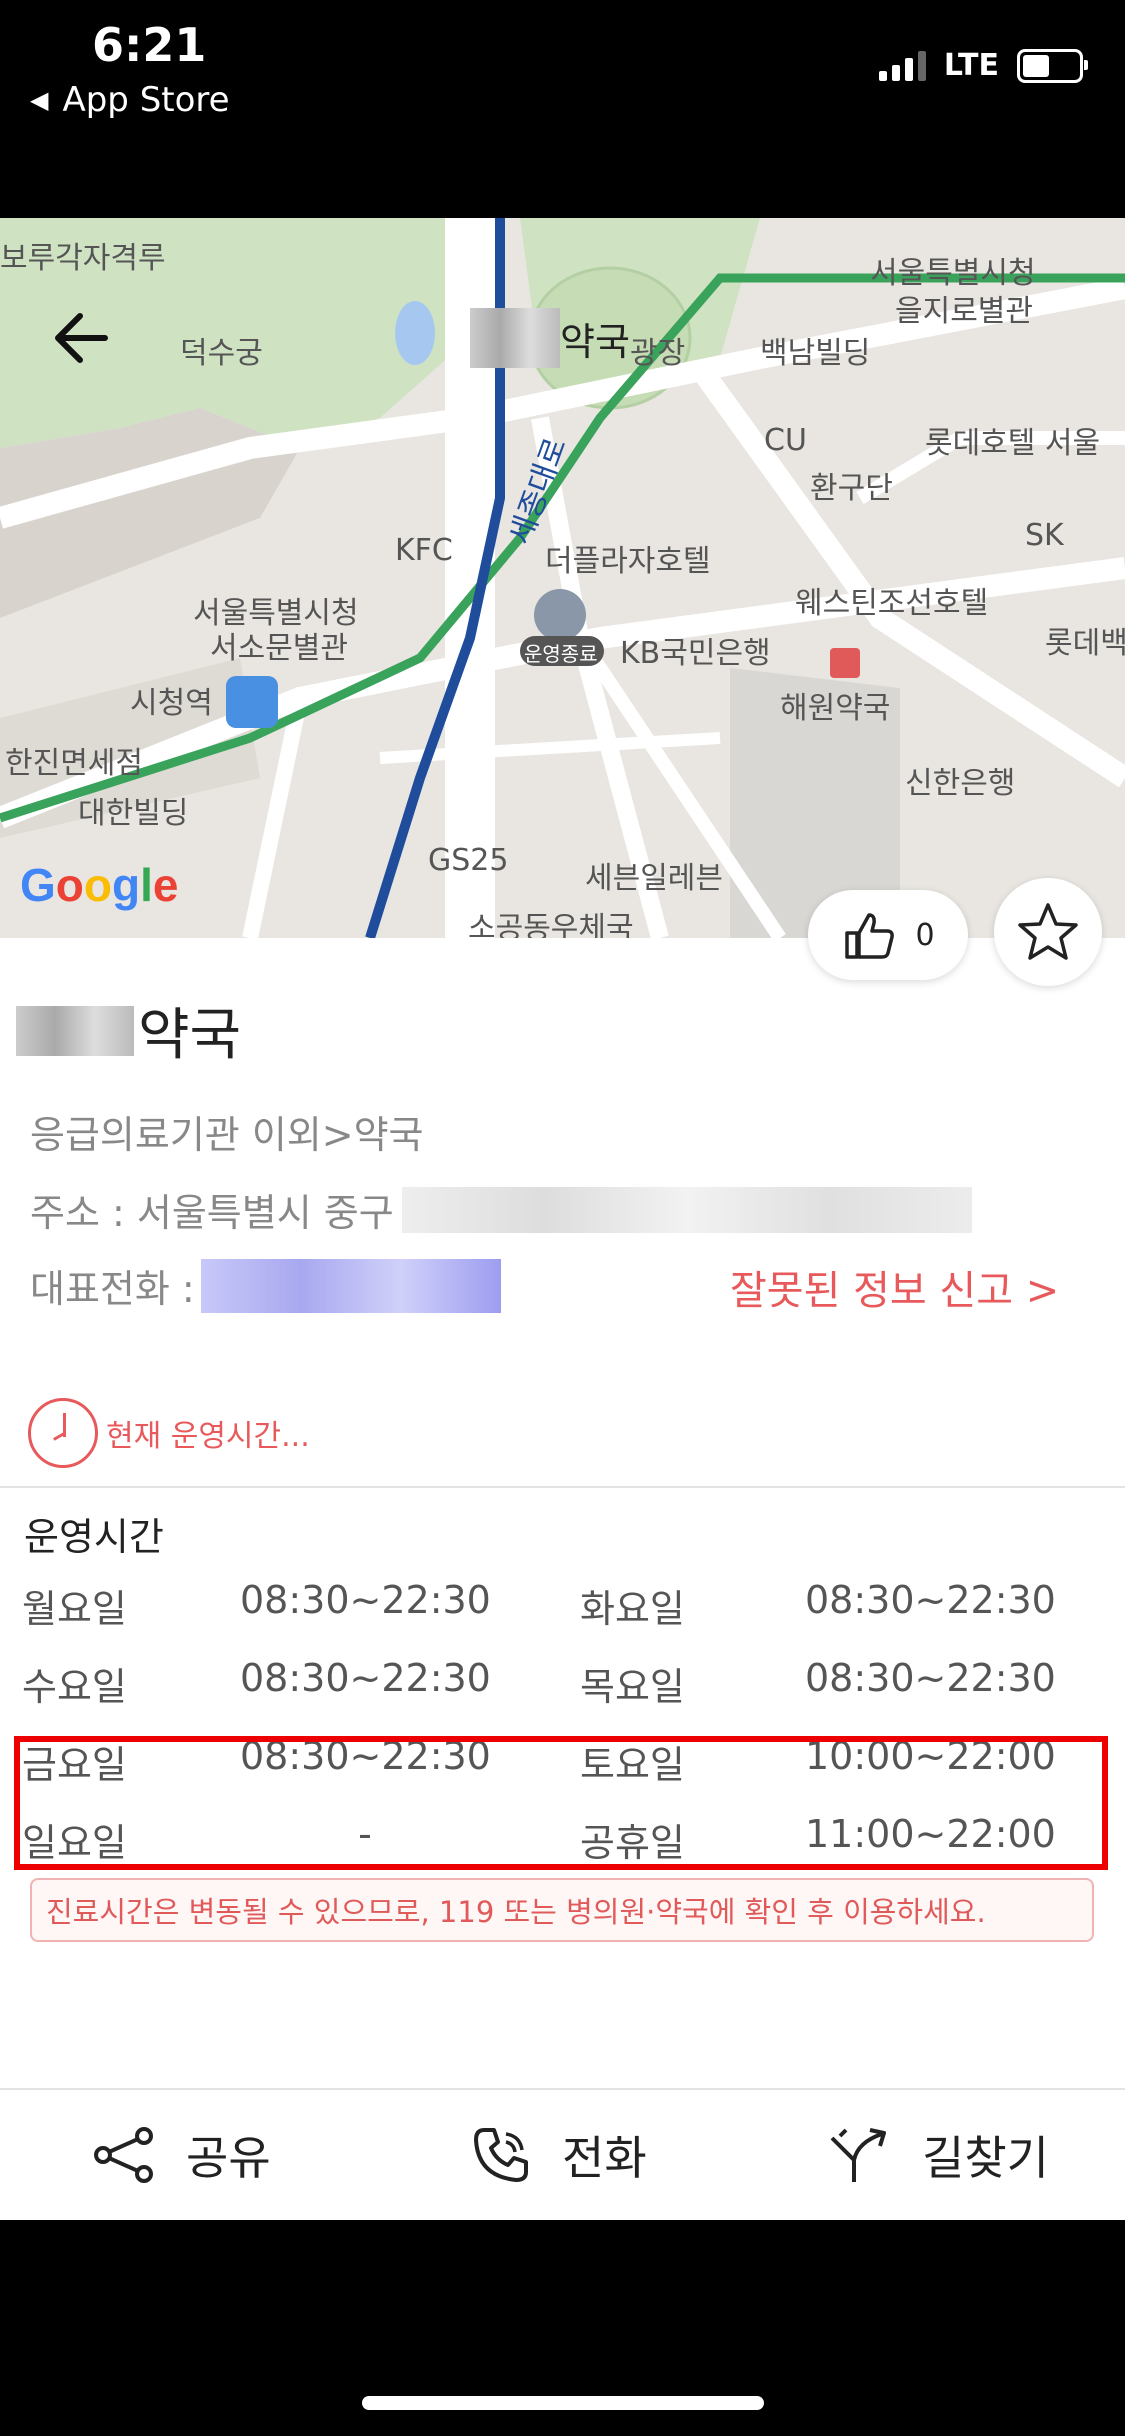 The width and height of the screenshot is (1125, 2436). I want to click on map-label-gs25: GS25, so click(468, 860).